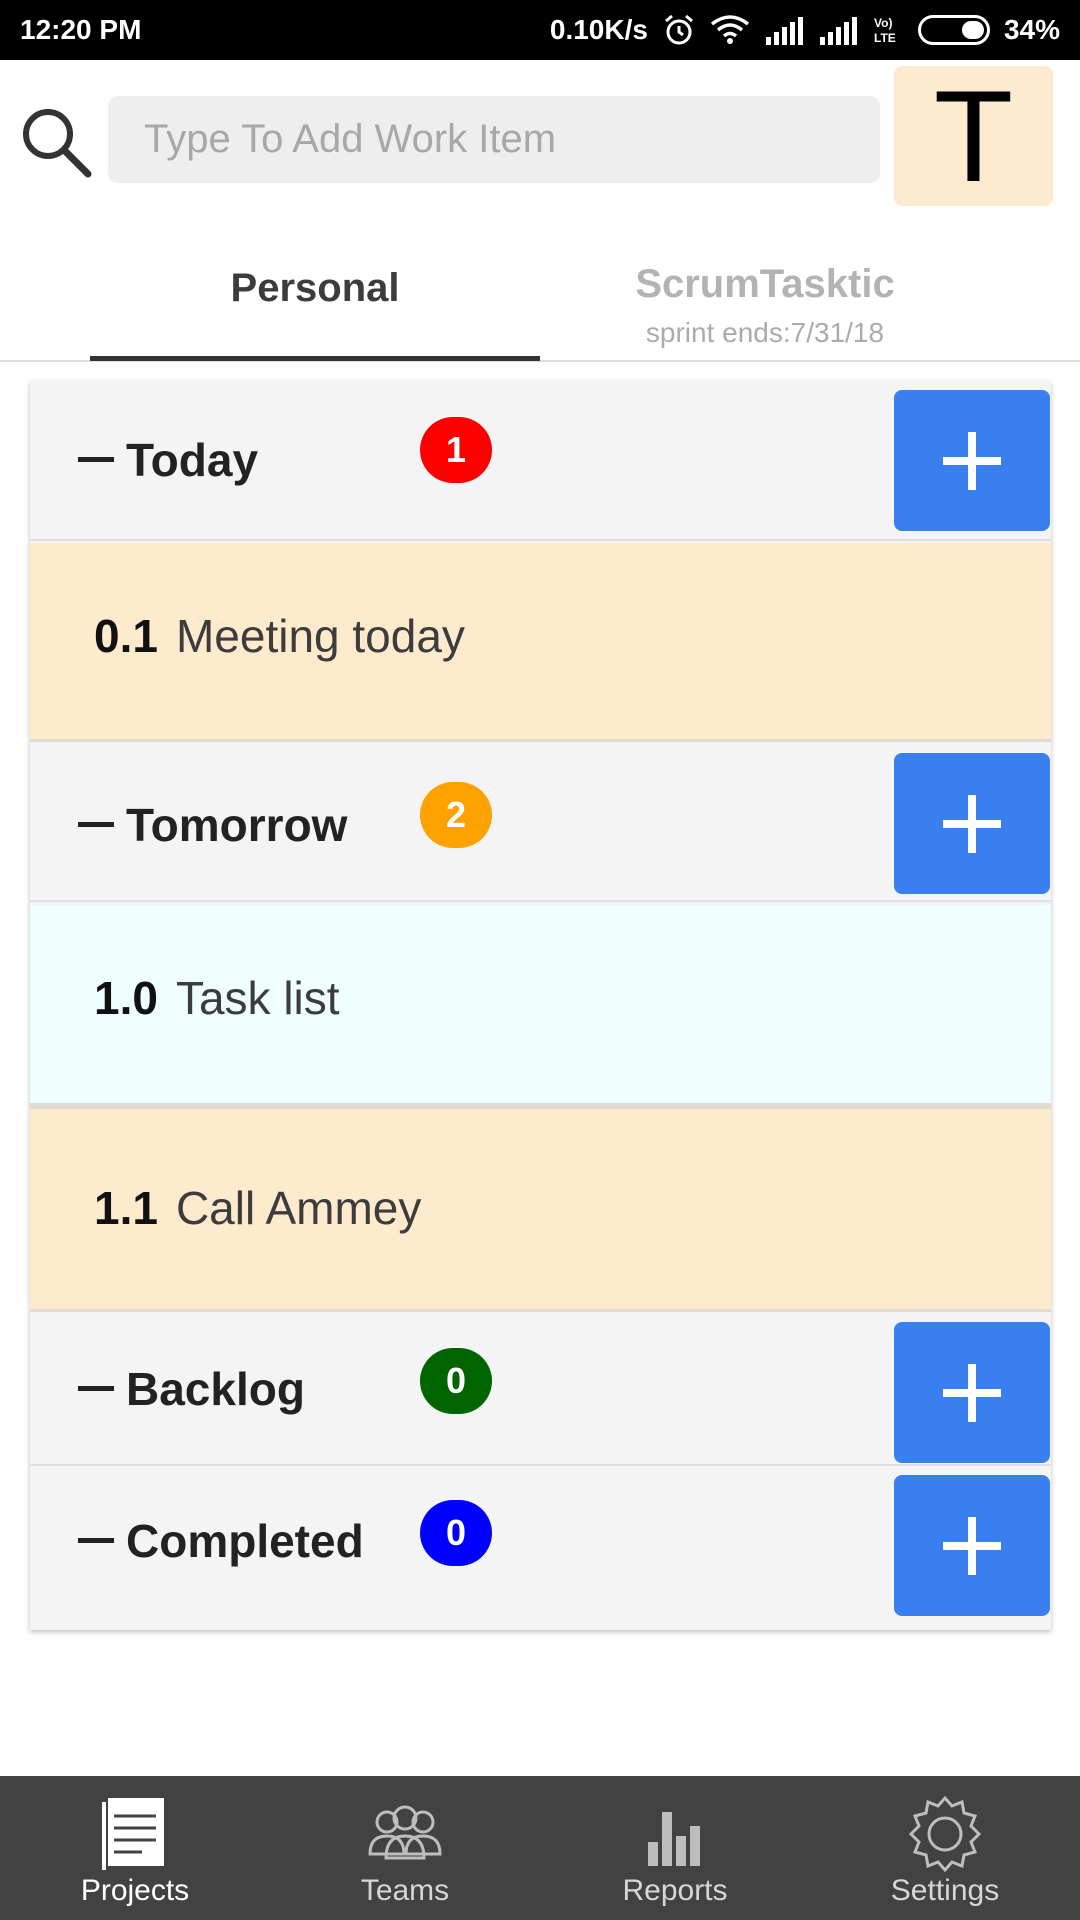  Describe the element at coordinates (494, 139) in the screenshot. I see `add-work-item-input` at that location.